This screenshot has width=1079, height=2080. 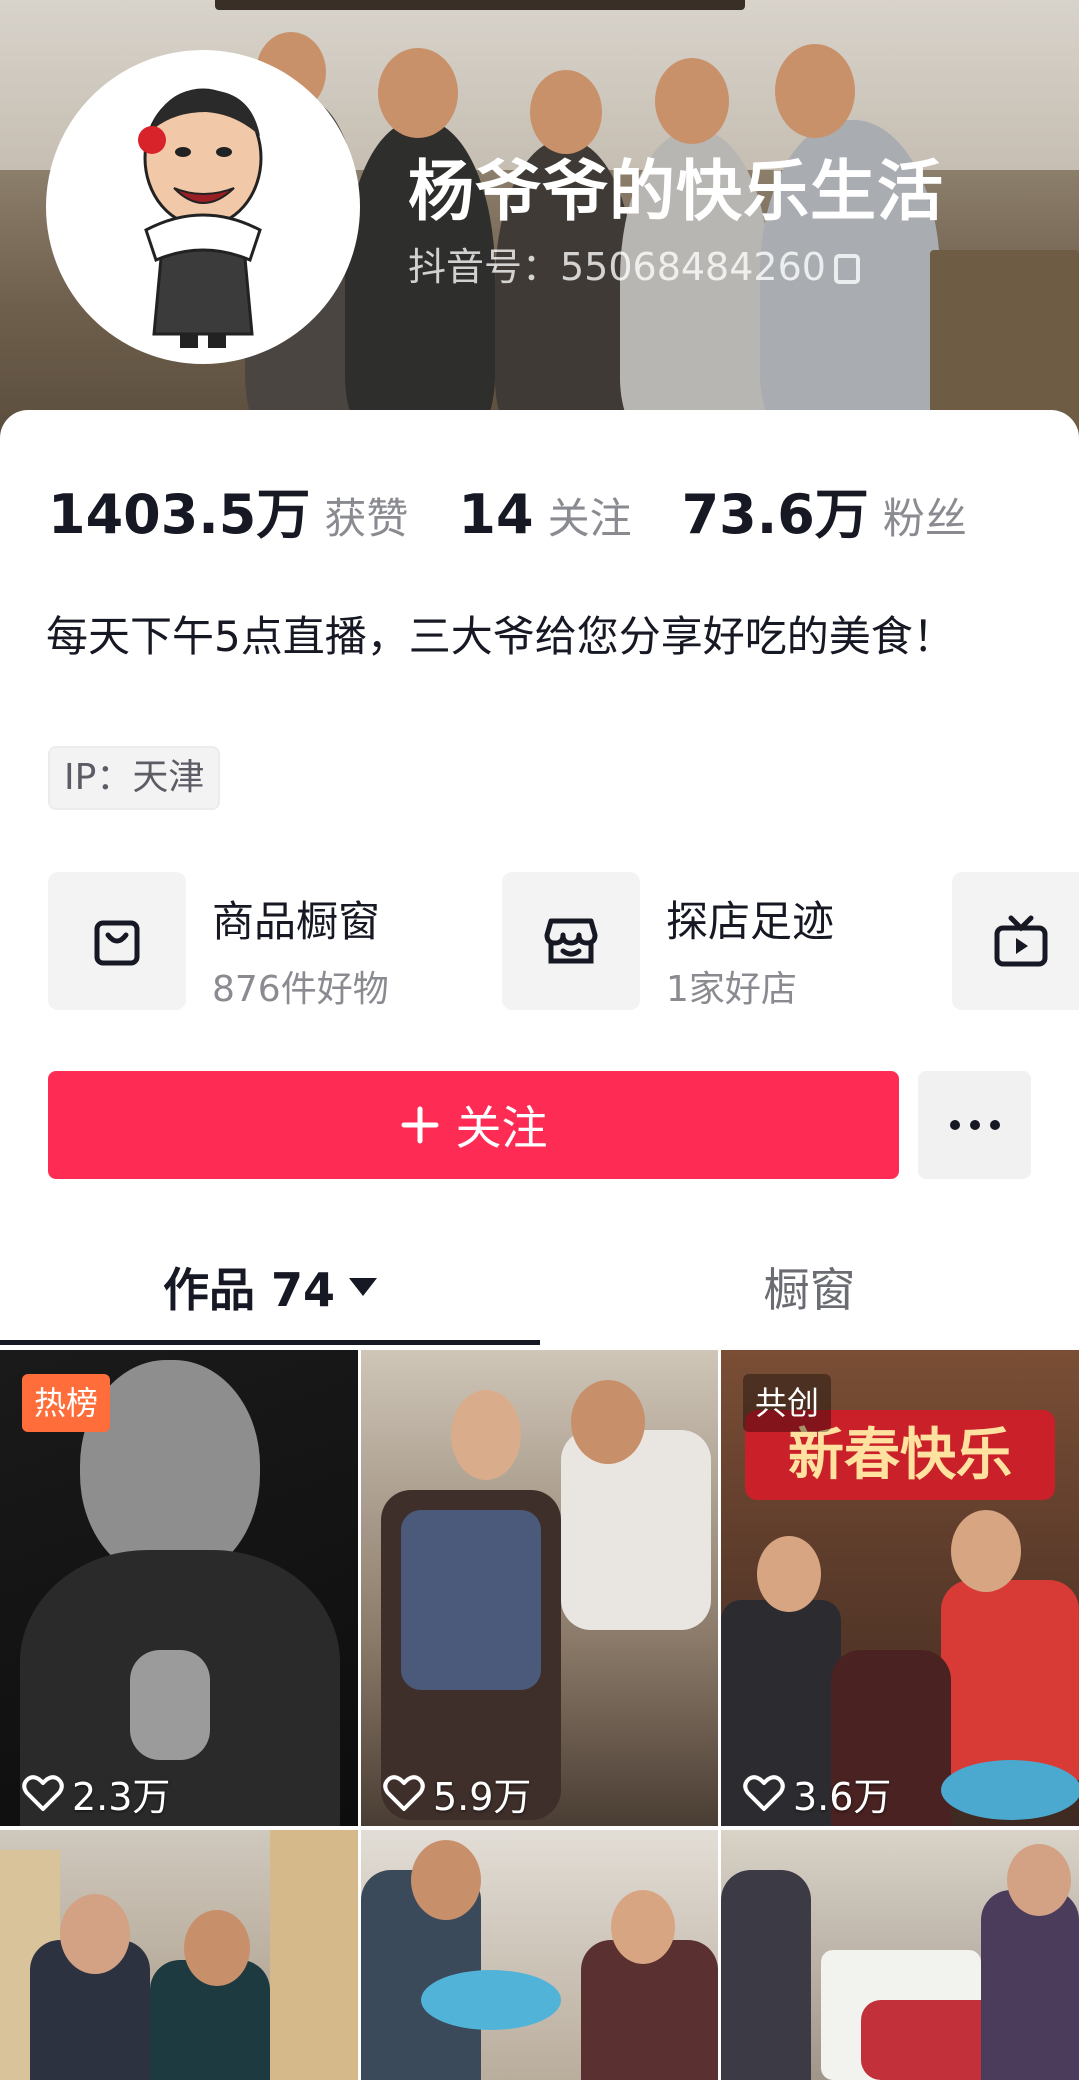 I want to click on caricature-avatar-icon, so click(x=200, y=218).